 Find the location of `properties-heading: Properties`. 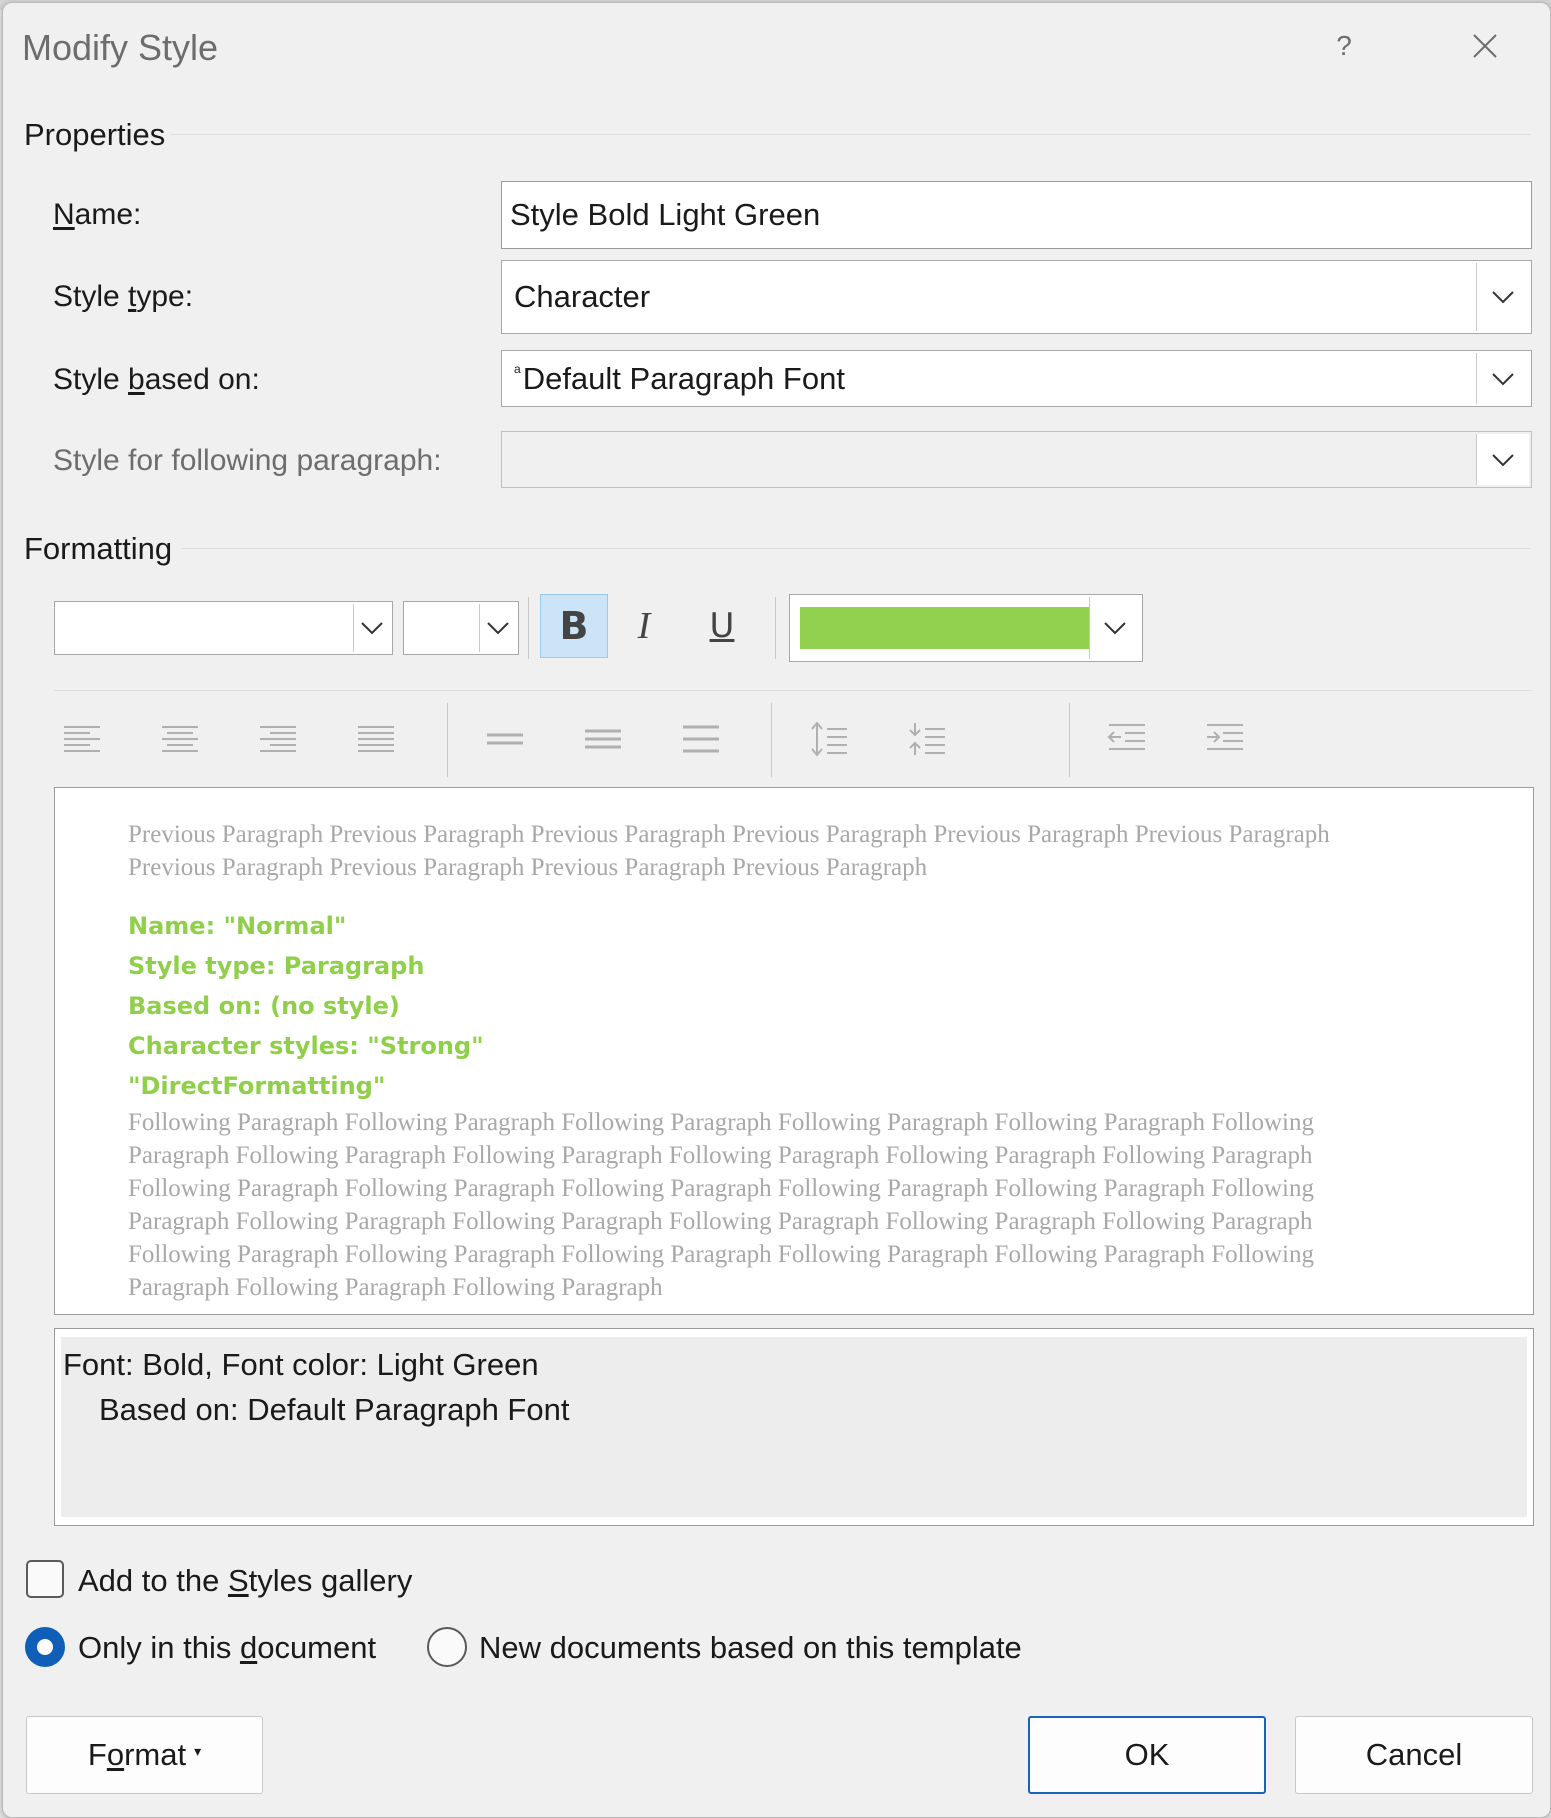

properties-heading: Properties is located at coordinates (95, 134).